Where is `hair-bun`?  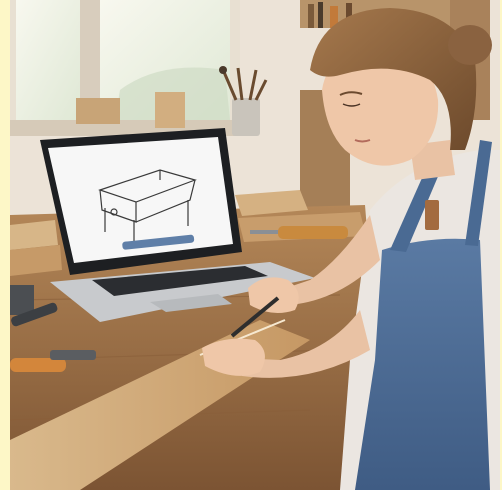 hair-bun is located at coordinates (470, 45).